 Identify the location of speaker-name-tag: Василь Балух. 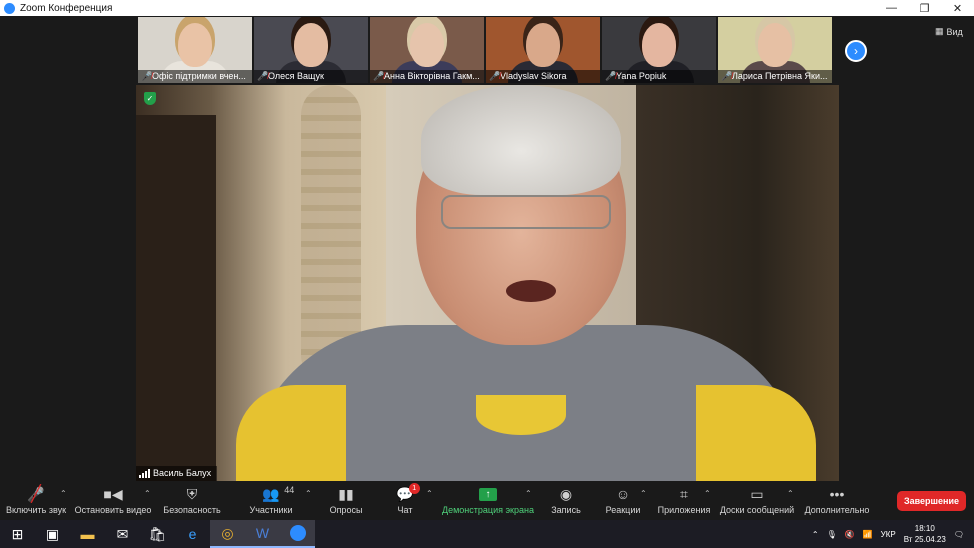
(177, 473).